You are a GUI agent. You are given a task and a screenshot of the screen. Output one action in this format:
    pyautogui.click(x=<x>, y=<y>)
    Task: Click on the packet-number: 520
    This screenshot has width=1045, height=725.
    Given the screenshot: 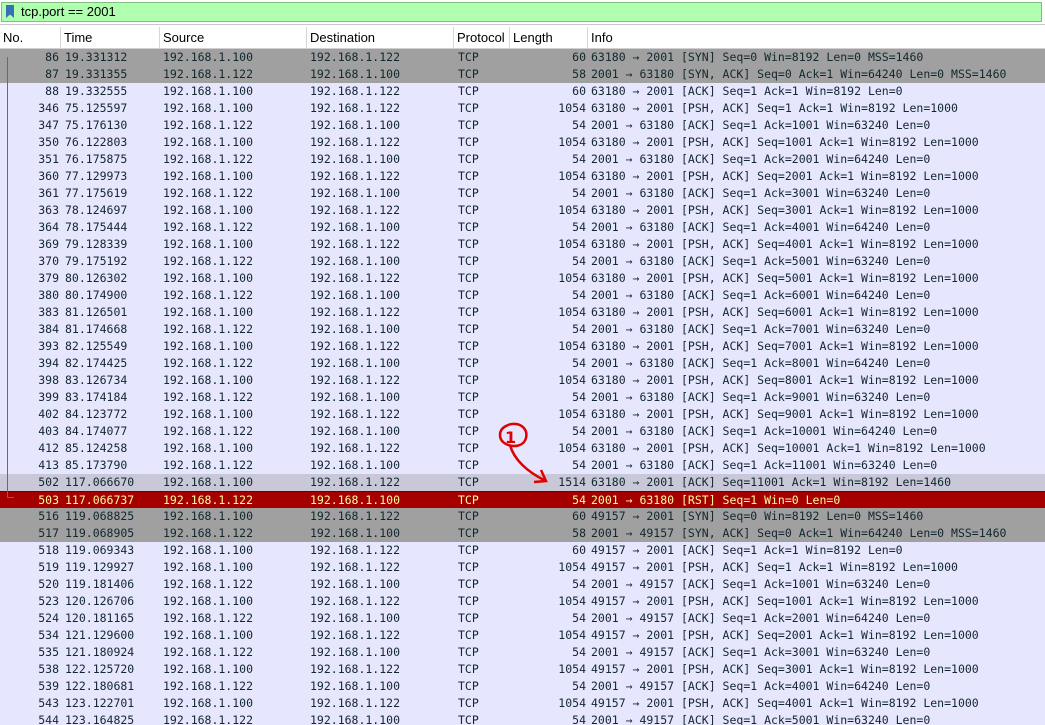 What is the action you would take?
    pyautogui.click(x=48, y=584)
    